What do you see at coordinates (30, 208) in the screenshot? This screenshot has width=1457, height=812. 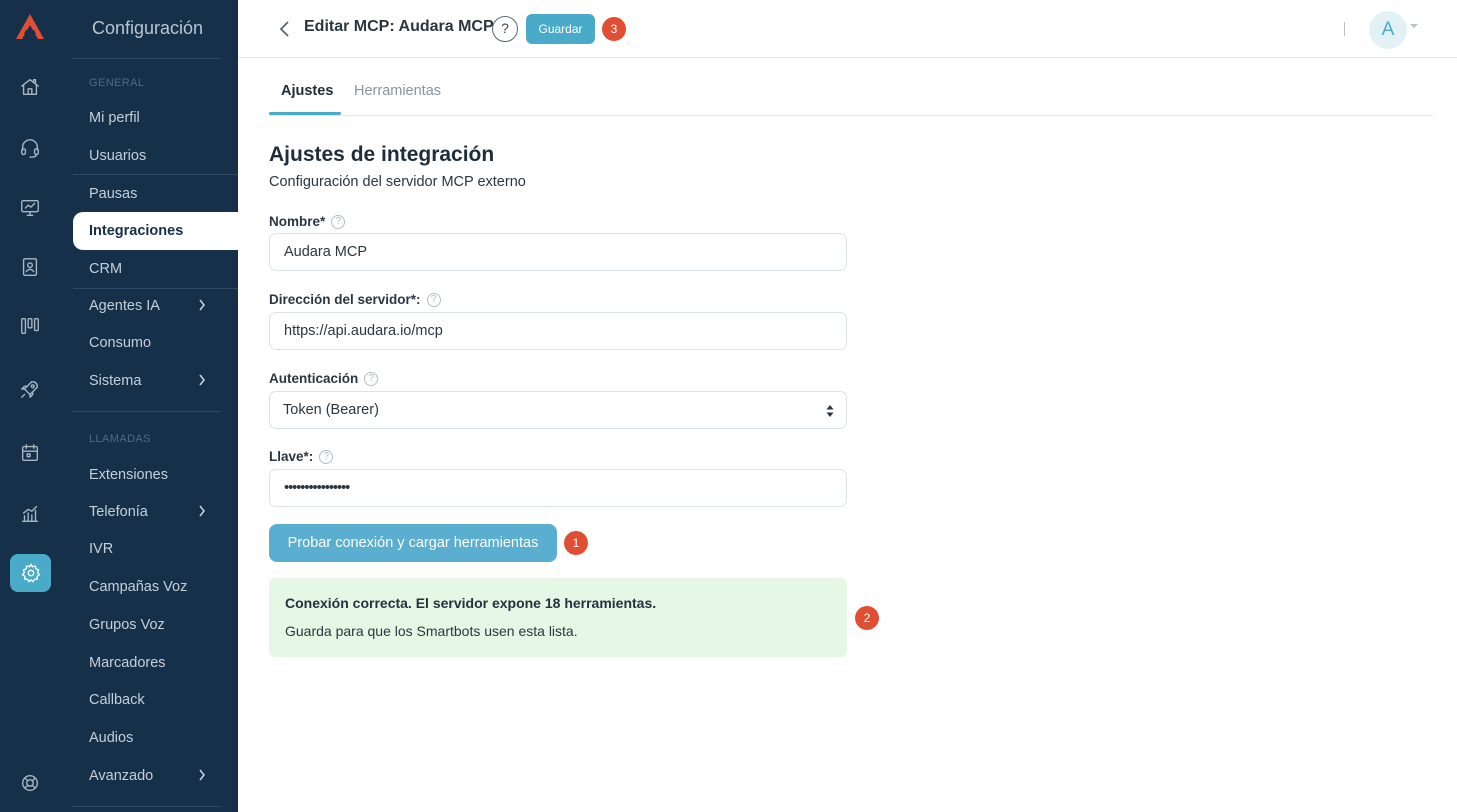 I see `monitor-icon` at bounding box center [30, 208].